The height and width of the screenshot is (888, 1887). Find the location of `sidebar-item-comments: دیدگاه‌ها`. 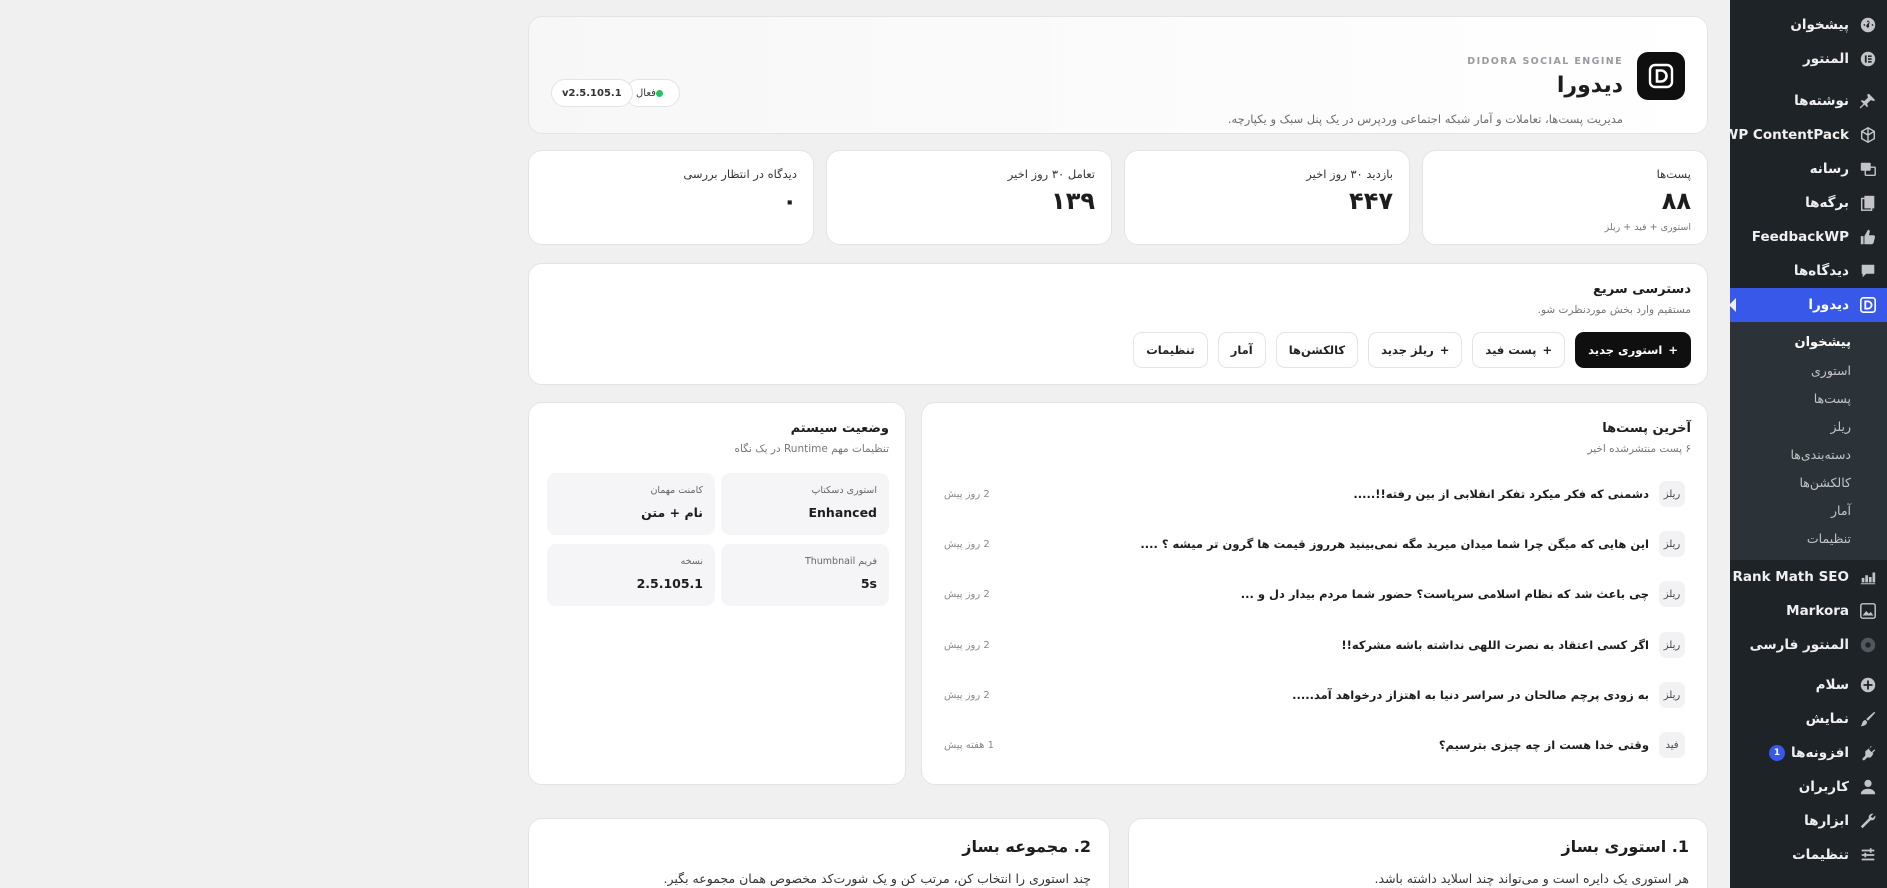

sidebar-item-comments: دیدگاه‌ها is located at coordinates (1808, 271).